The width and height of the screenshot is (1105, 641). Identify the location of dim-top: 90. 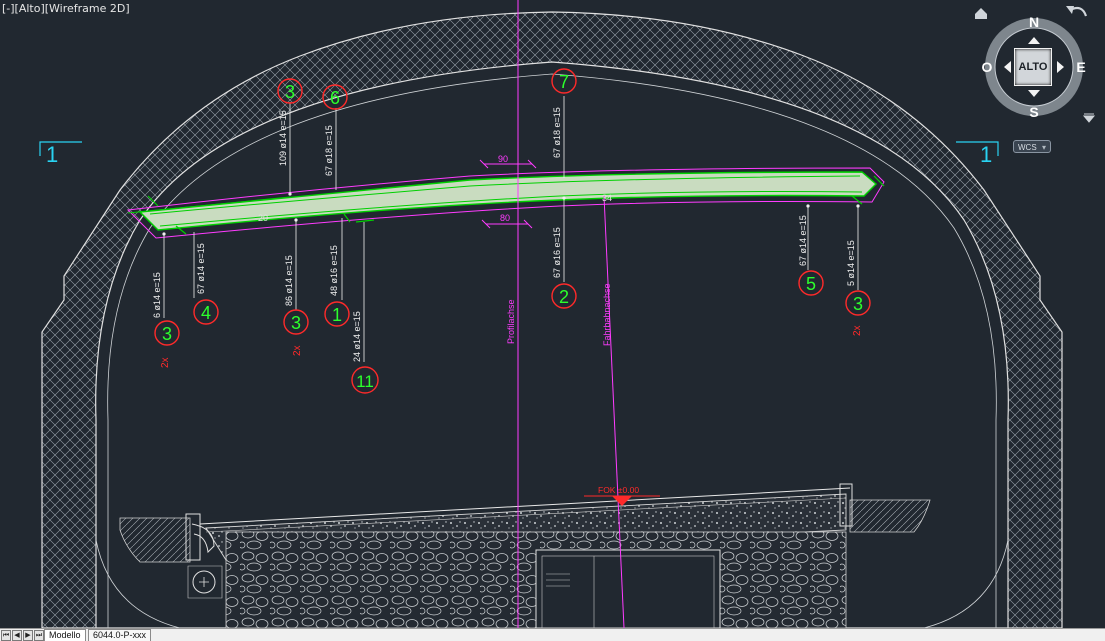
(503, 159).